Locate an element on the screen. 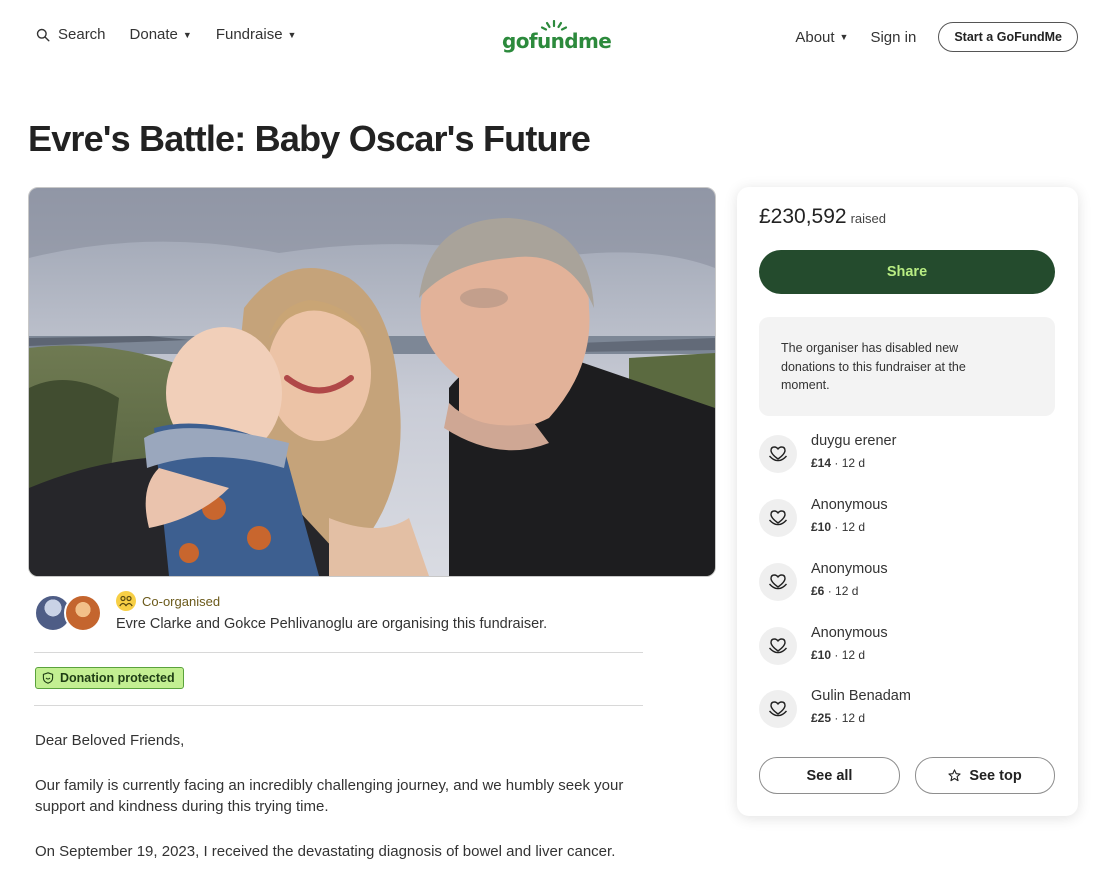 This screenshot has width=1116, height=885. sign-in-link: Sign in is located at coordinates (893, 37).